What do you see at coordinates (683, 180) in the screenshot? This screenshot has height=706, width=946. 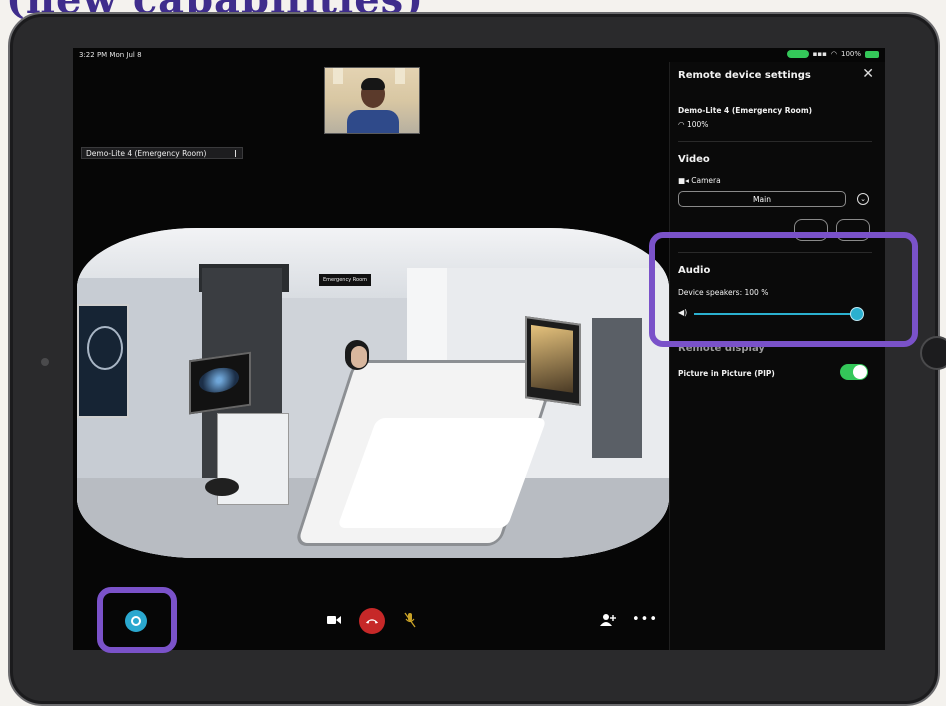 I see `camera-icon: ■◂` at bounding box center [683, 180].